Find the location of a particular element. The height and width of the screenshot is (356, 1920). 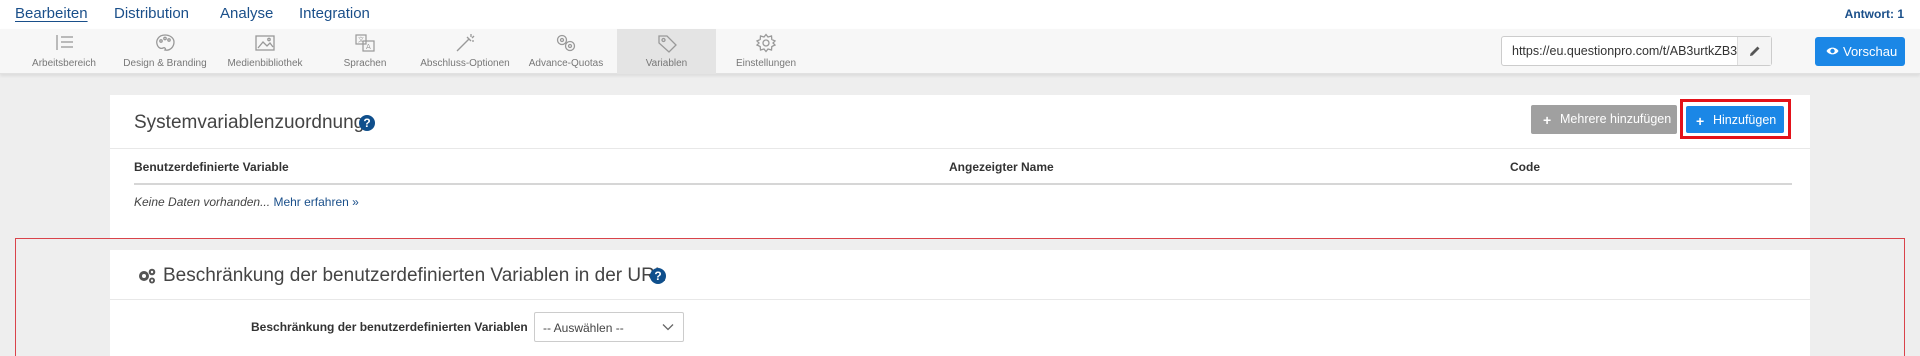

learn-more-link: Mehr erfahren » is located at coordinates (315, 202).